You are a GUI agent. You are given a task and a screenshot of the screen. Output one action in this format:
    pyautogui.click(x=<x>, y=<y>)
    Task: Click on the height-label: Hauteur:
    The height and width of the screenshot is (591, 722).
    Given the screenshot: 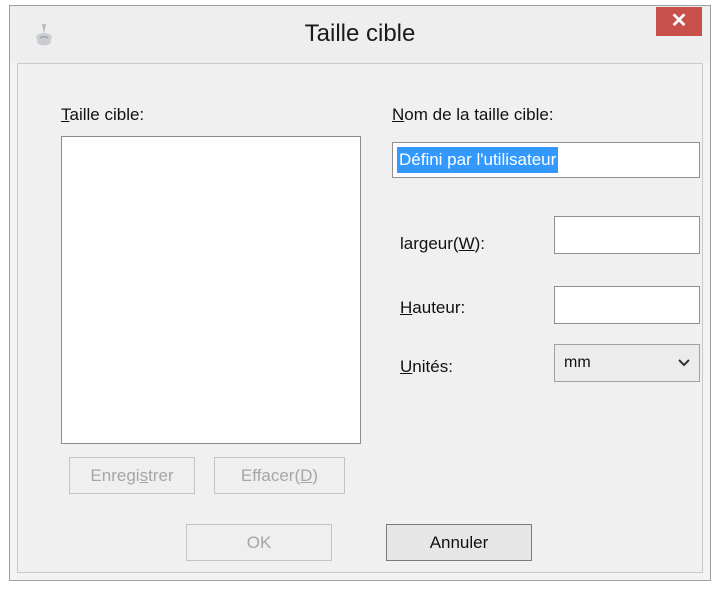 What is the action you would take?
    pyautogui.click(x=433, y=307)
    